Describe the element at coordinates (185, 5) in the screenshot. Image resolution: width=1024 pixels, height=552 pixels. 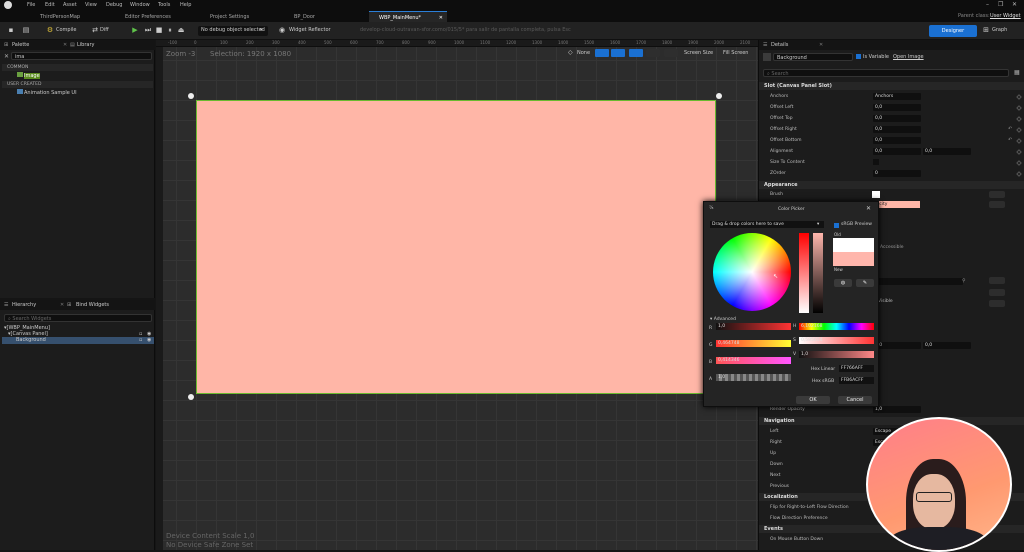
I see `menu-help: Help` at that location.